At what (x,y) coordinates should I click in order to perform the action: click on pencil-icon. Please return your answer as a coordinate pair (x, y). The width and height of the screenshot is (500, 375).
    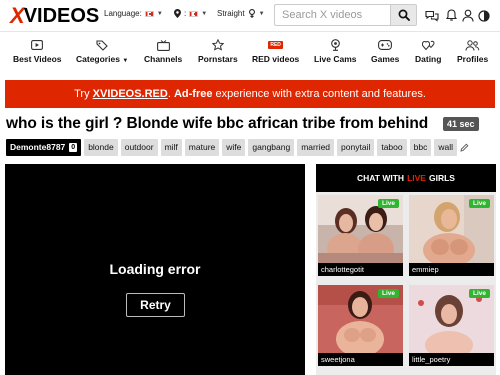
    Looking at the image, I should click on (464, 147).